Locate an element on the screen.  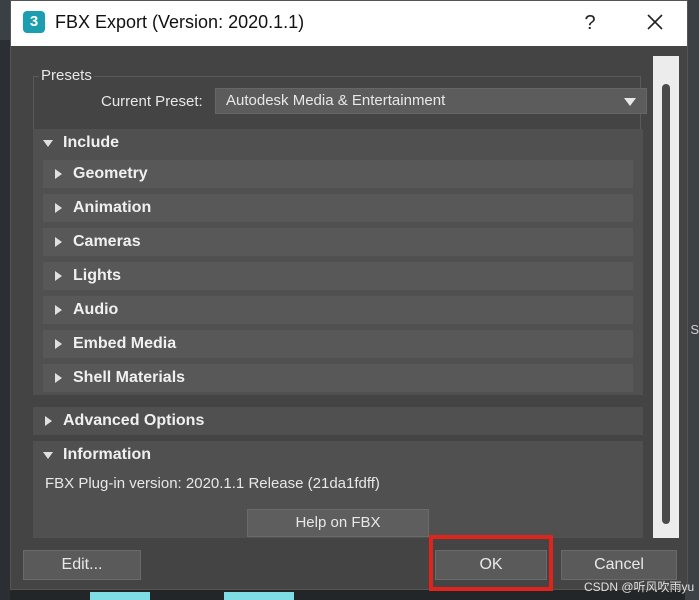
3dsmax-app-icon: 3 is located at coordinates (34, 22).